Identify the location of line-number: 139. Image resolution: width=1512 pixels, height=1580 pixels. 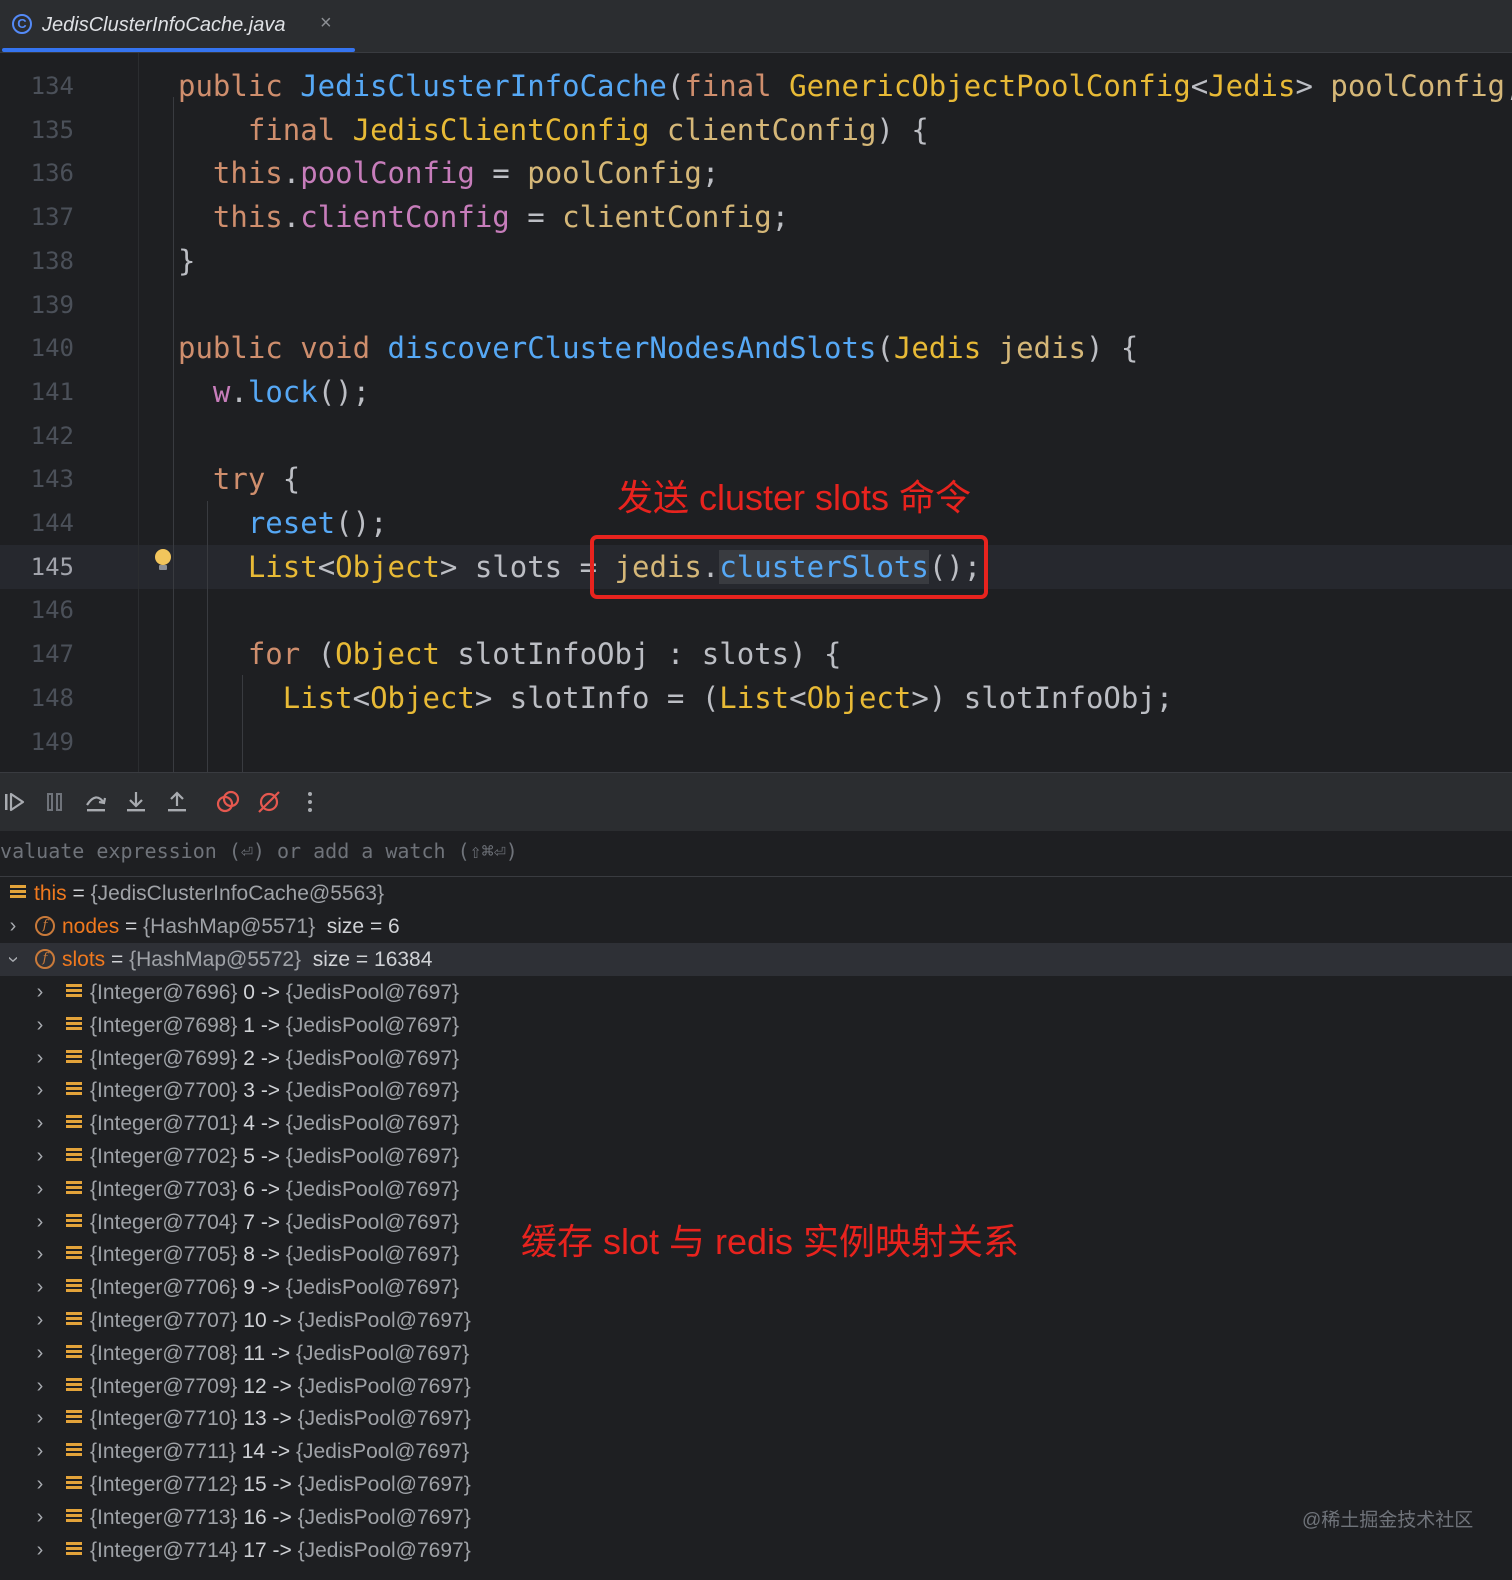
(37, 305).